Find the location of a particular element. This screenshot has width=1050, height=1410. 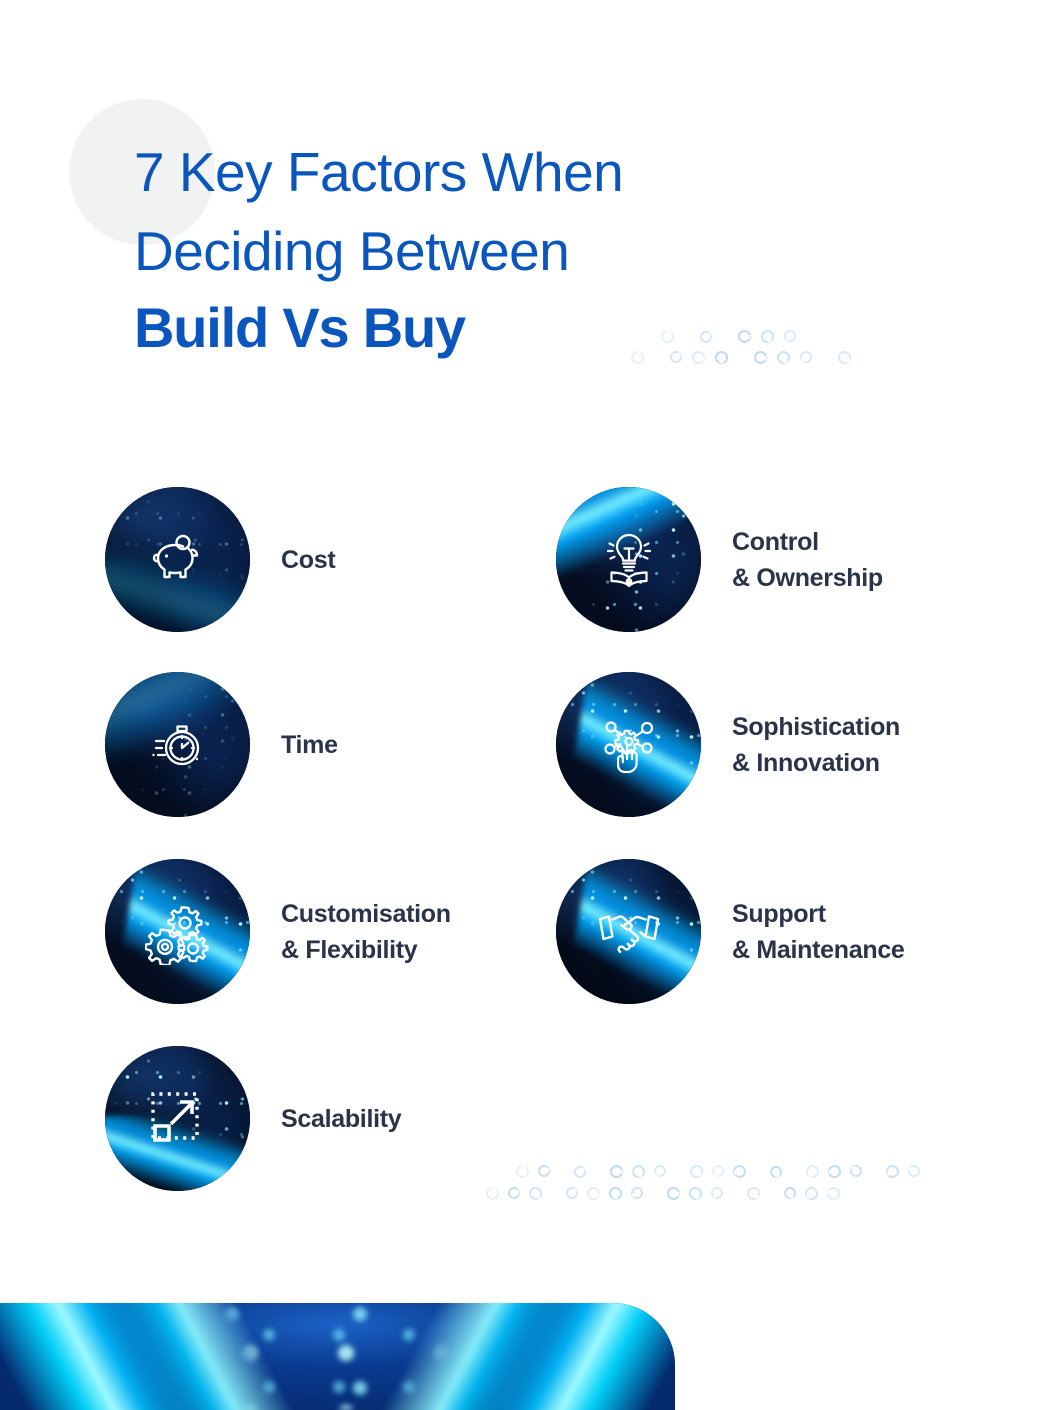

factor-item-scalability: Scalability is located at coordinates (253, 1118).